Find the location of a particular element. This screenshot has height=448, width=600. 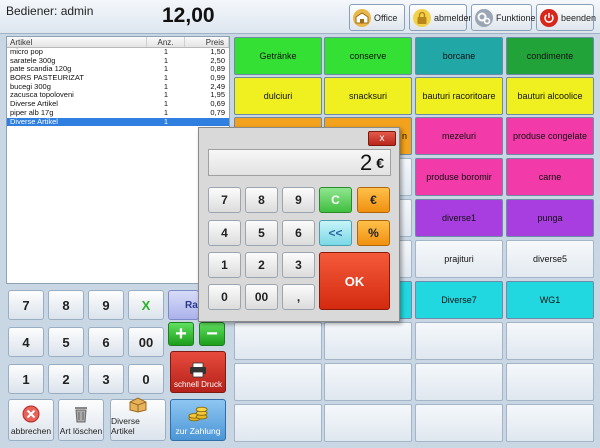

calc-key-9: 9 is located at coordinates (298, 200).